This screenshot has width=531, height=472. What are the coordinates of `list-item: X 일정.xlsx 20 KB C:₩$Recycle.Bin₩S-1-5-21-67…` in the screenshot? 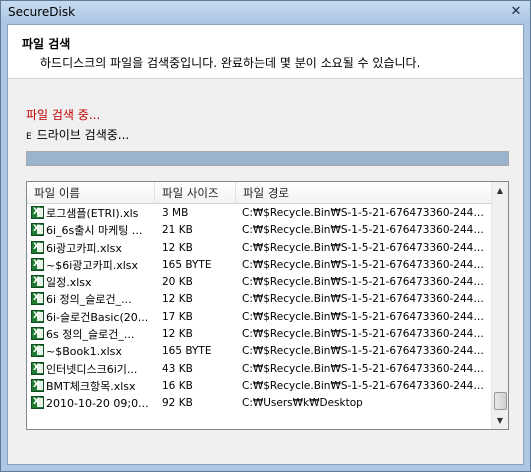 It's located at (259, 282).